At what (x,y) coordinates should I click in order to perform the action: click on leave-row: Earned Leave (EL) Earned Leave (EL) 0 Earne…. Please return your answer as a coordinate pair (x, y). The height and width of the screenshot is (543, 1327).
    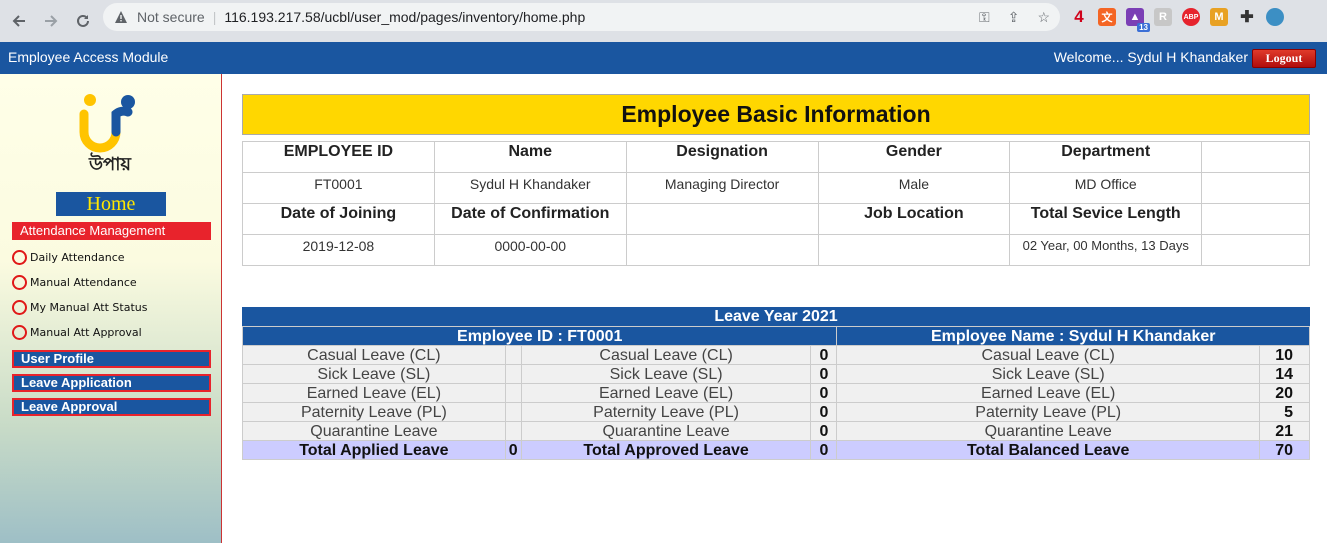
    Looking at the image, I should click on (776, 393).